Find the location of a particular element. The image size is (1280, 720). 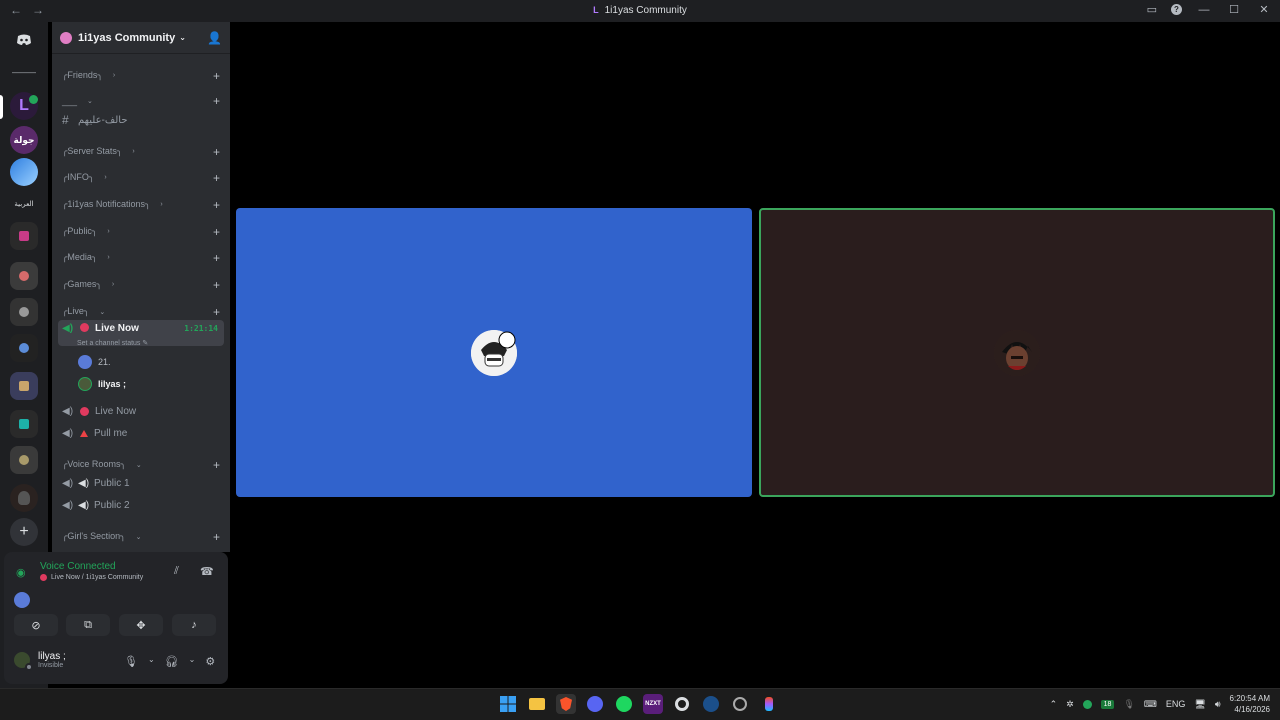

voice-channel-public-2: ◀) ◀) Public 2 is located at coordinates (141, 505).